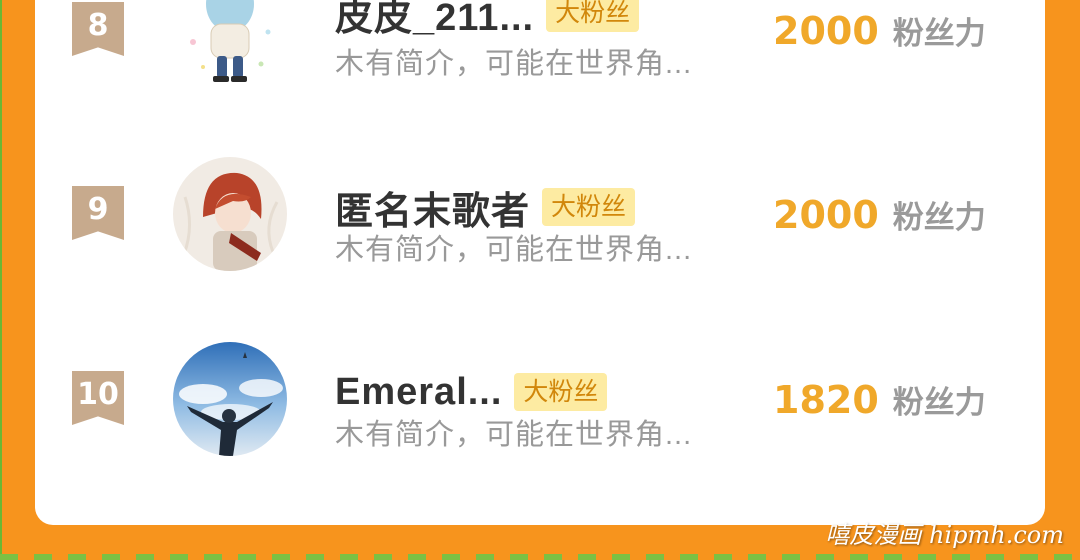  What do you see at coordinates (826, 400) in the screenshot?
I see `score-value: 1820` at bounding box center [826, 400].